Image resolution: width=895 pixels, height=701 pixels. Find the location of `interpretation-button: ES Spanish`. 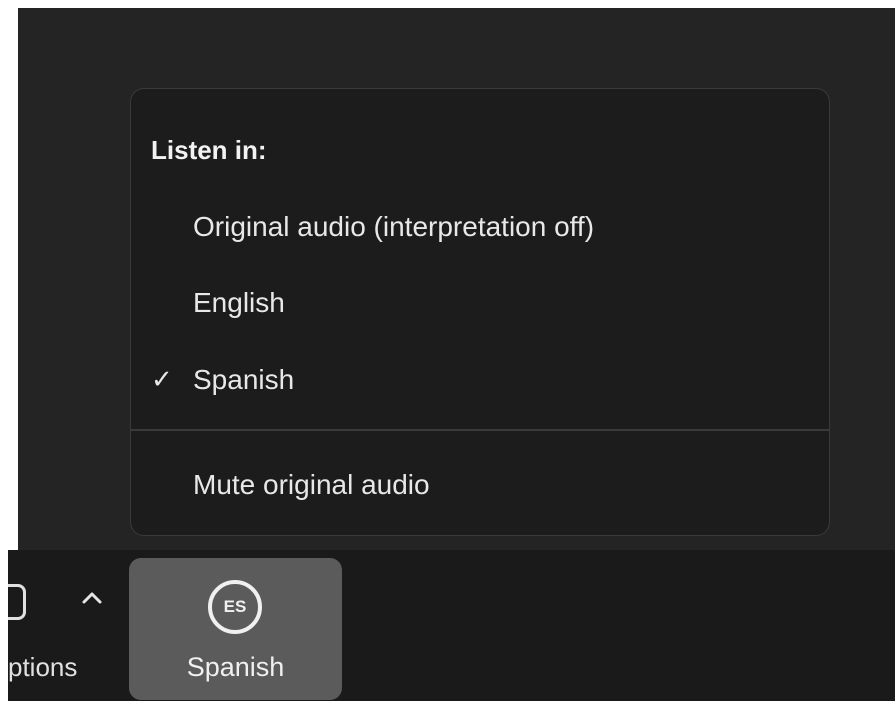

interpretation-button: ES Spanish is located at coordinates (235, 629).